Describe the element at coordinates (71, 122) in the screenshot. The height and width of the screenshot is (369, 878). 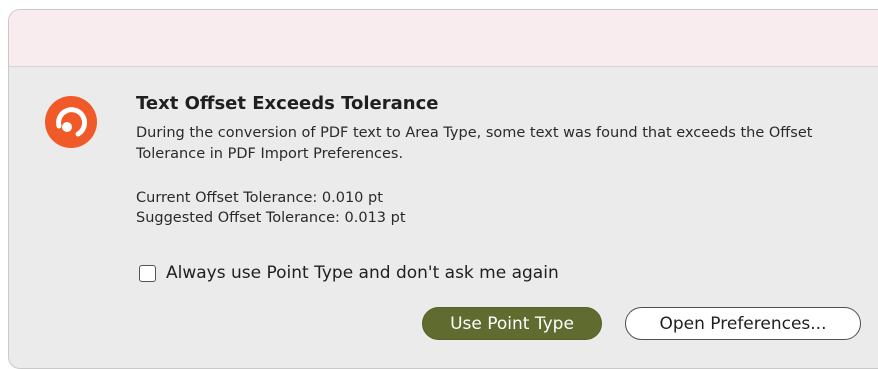
I see `app-logo-icon` at that location.